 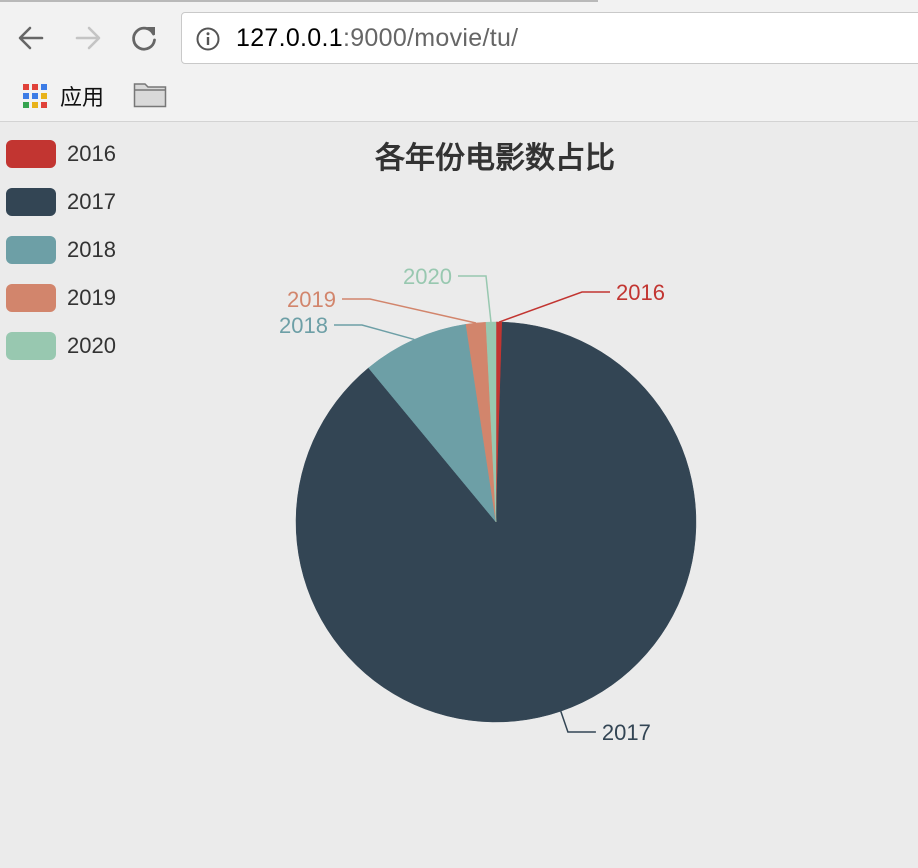 What do you see at coordinates (303, 325) in the screenshot?
I see `slice-label-2018: 2018` at bounding box center [303, 325].